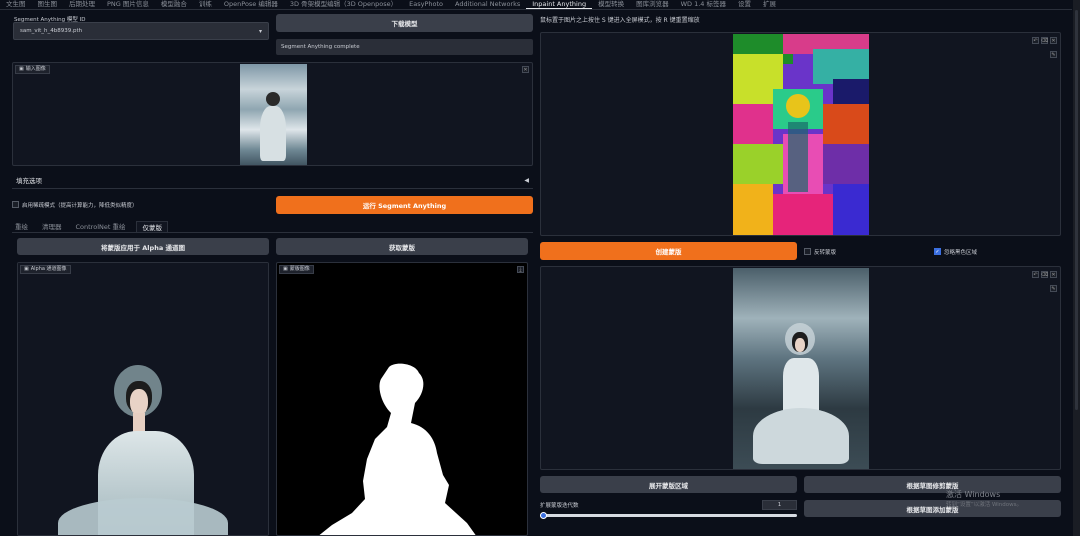 The height and width of the screenshot is (536, 1080). Describe the element at coordinates (29, 181) in the screenshot. I see `fill-options-label: 填充选项` at that location.